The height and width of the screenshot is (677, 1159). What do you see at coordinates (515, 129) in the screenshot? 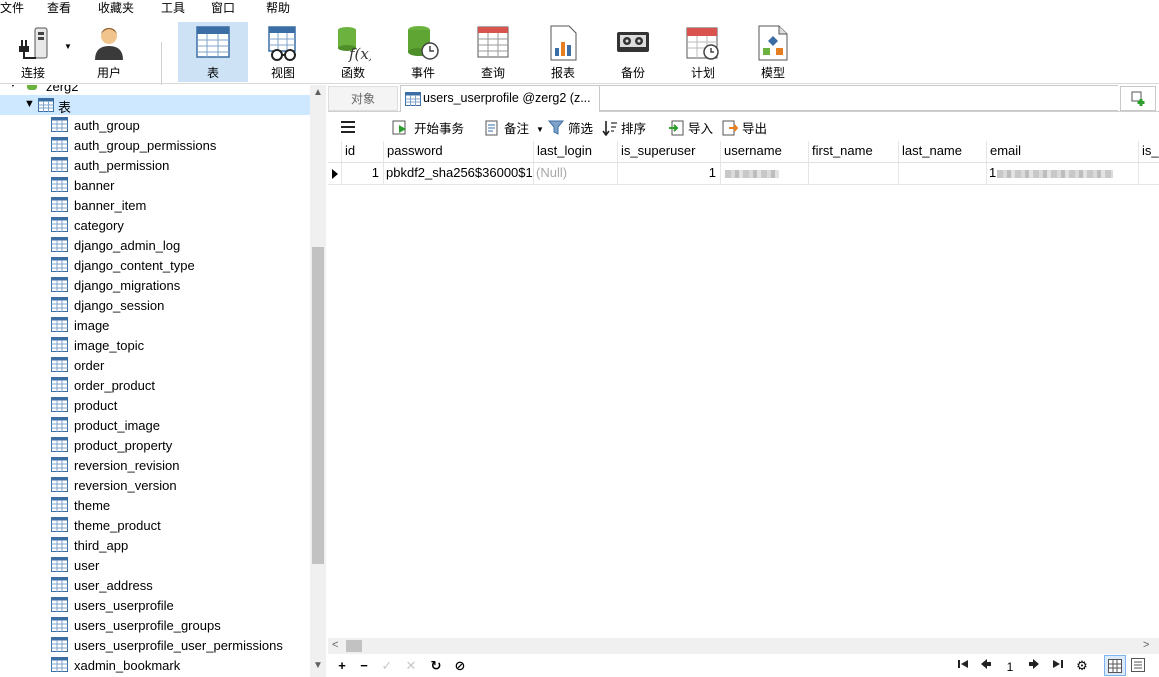
I see `note-button: 备注 ▼` at bounding box center [515, 129].